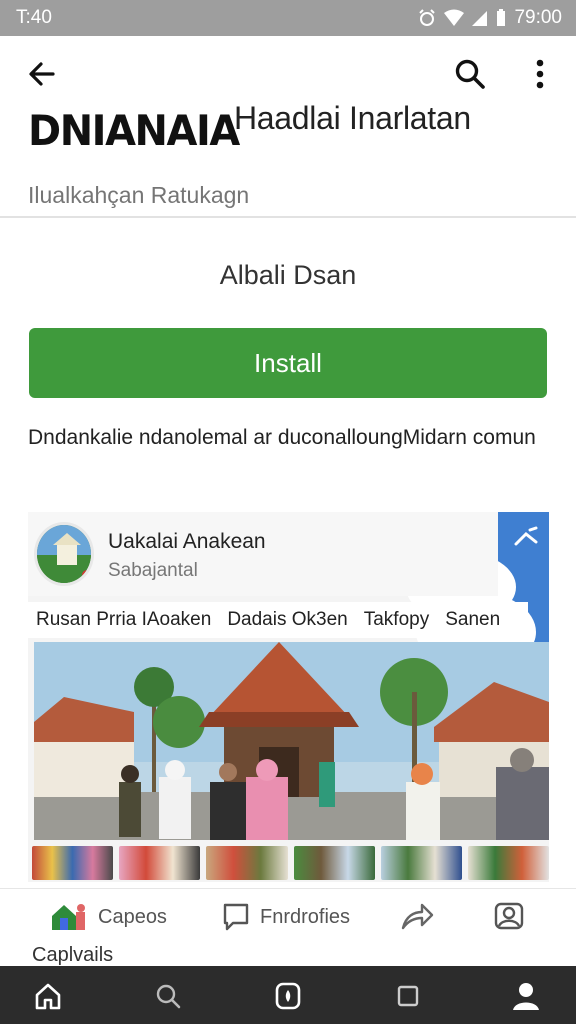 Image resolution: width=576 pixels, height=1024 pixels. Describe the element at coordinates (287, 619) in the screenshot. I see `caption-2: Dadais Ok3en` at that location.